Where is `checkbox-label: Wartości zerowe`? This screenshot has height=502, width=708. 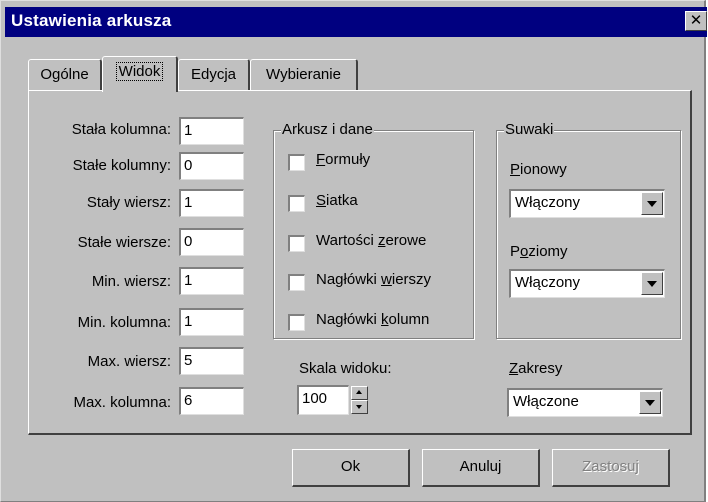 checkbox-label: Wartości zerowe is located at coordinates (371, 240).